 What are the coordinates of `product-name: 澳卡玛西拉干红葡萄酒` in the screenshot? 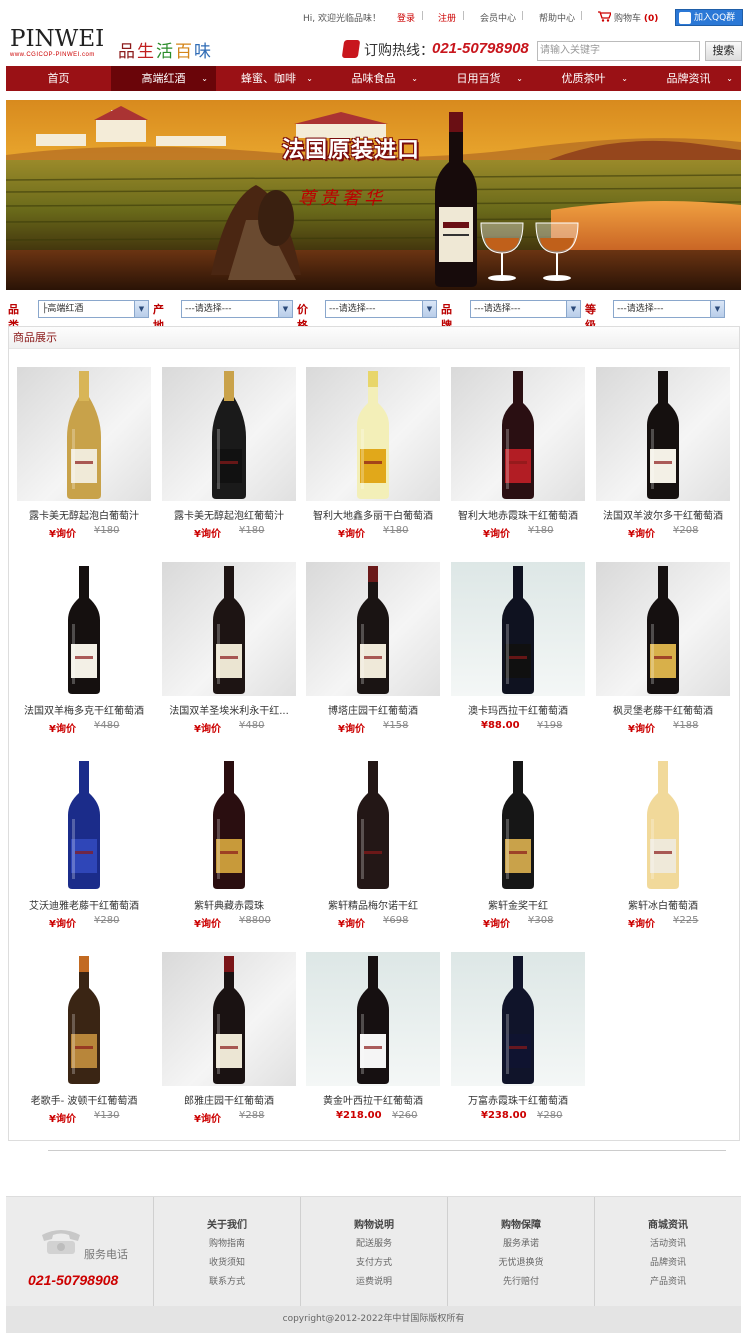 It's located at (518, 709).